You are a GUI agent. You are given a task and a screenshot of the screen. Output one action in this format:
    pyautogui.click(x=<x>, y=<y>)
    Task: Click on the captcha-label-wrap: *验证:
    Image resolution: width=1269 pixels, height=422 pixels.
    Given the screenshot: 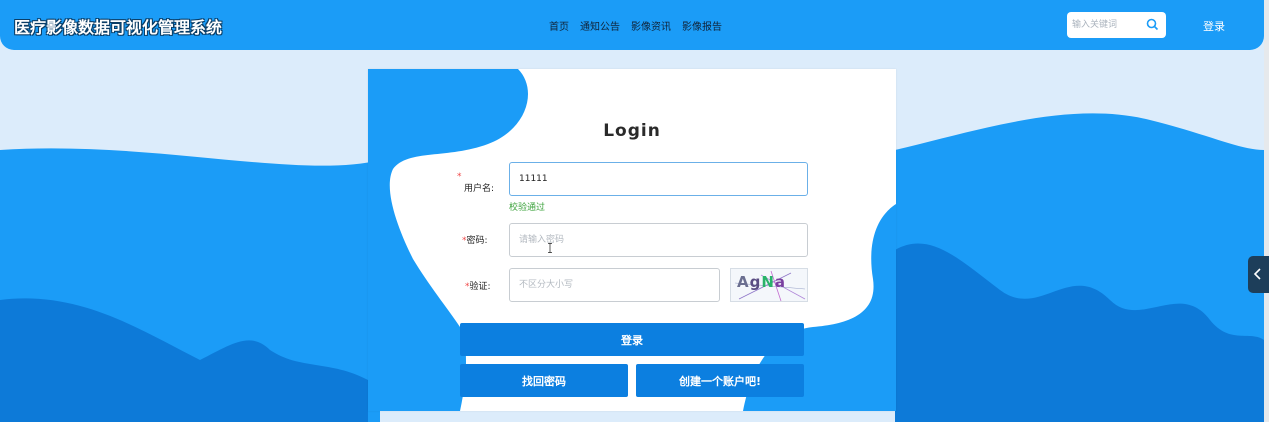 What is the action you would take?
    pyautogui.click(x=478, y=287)
    